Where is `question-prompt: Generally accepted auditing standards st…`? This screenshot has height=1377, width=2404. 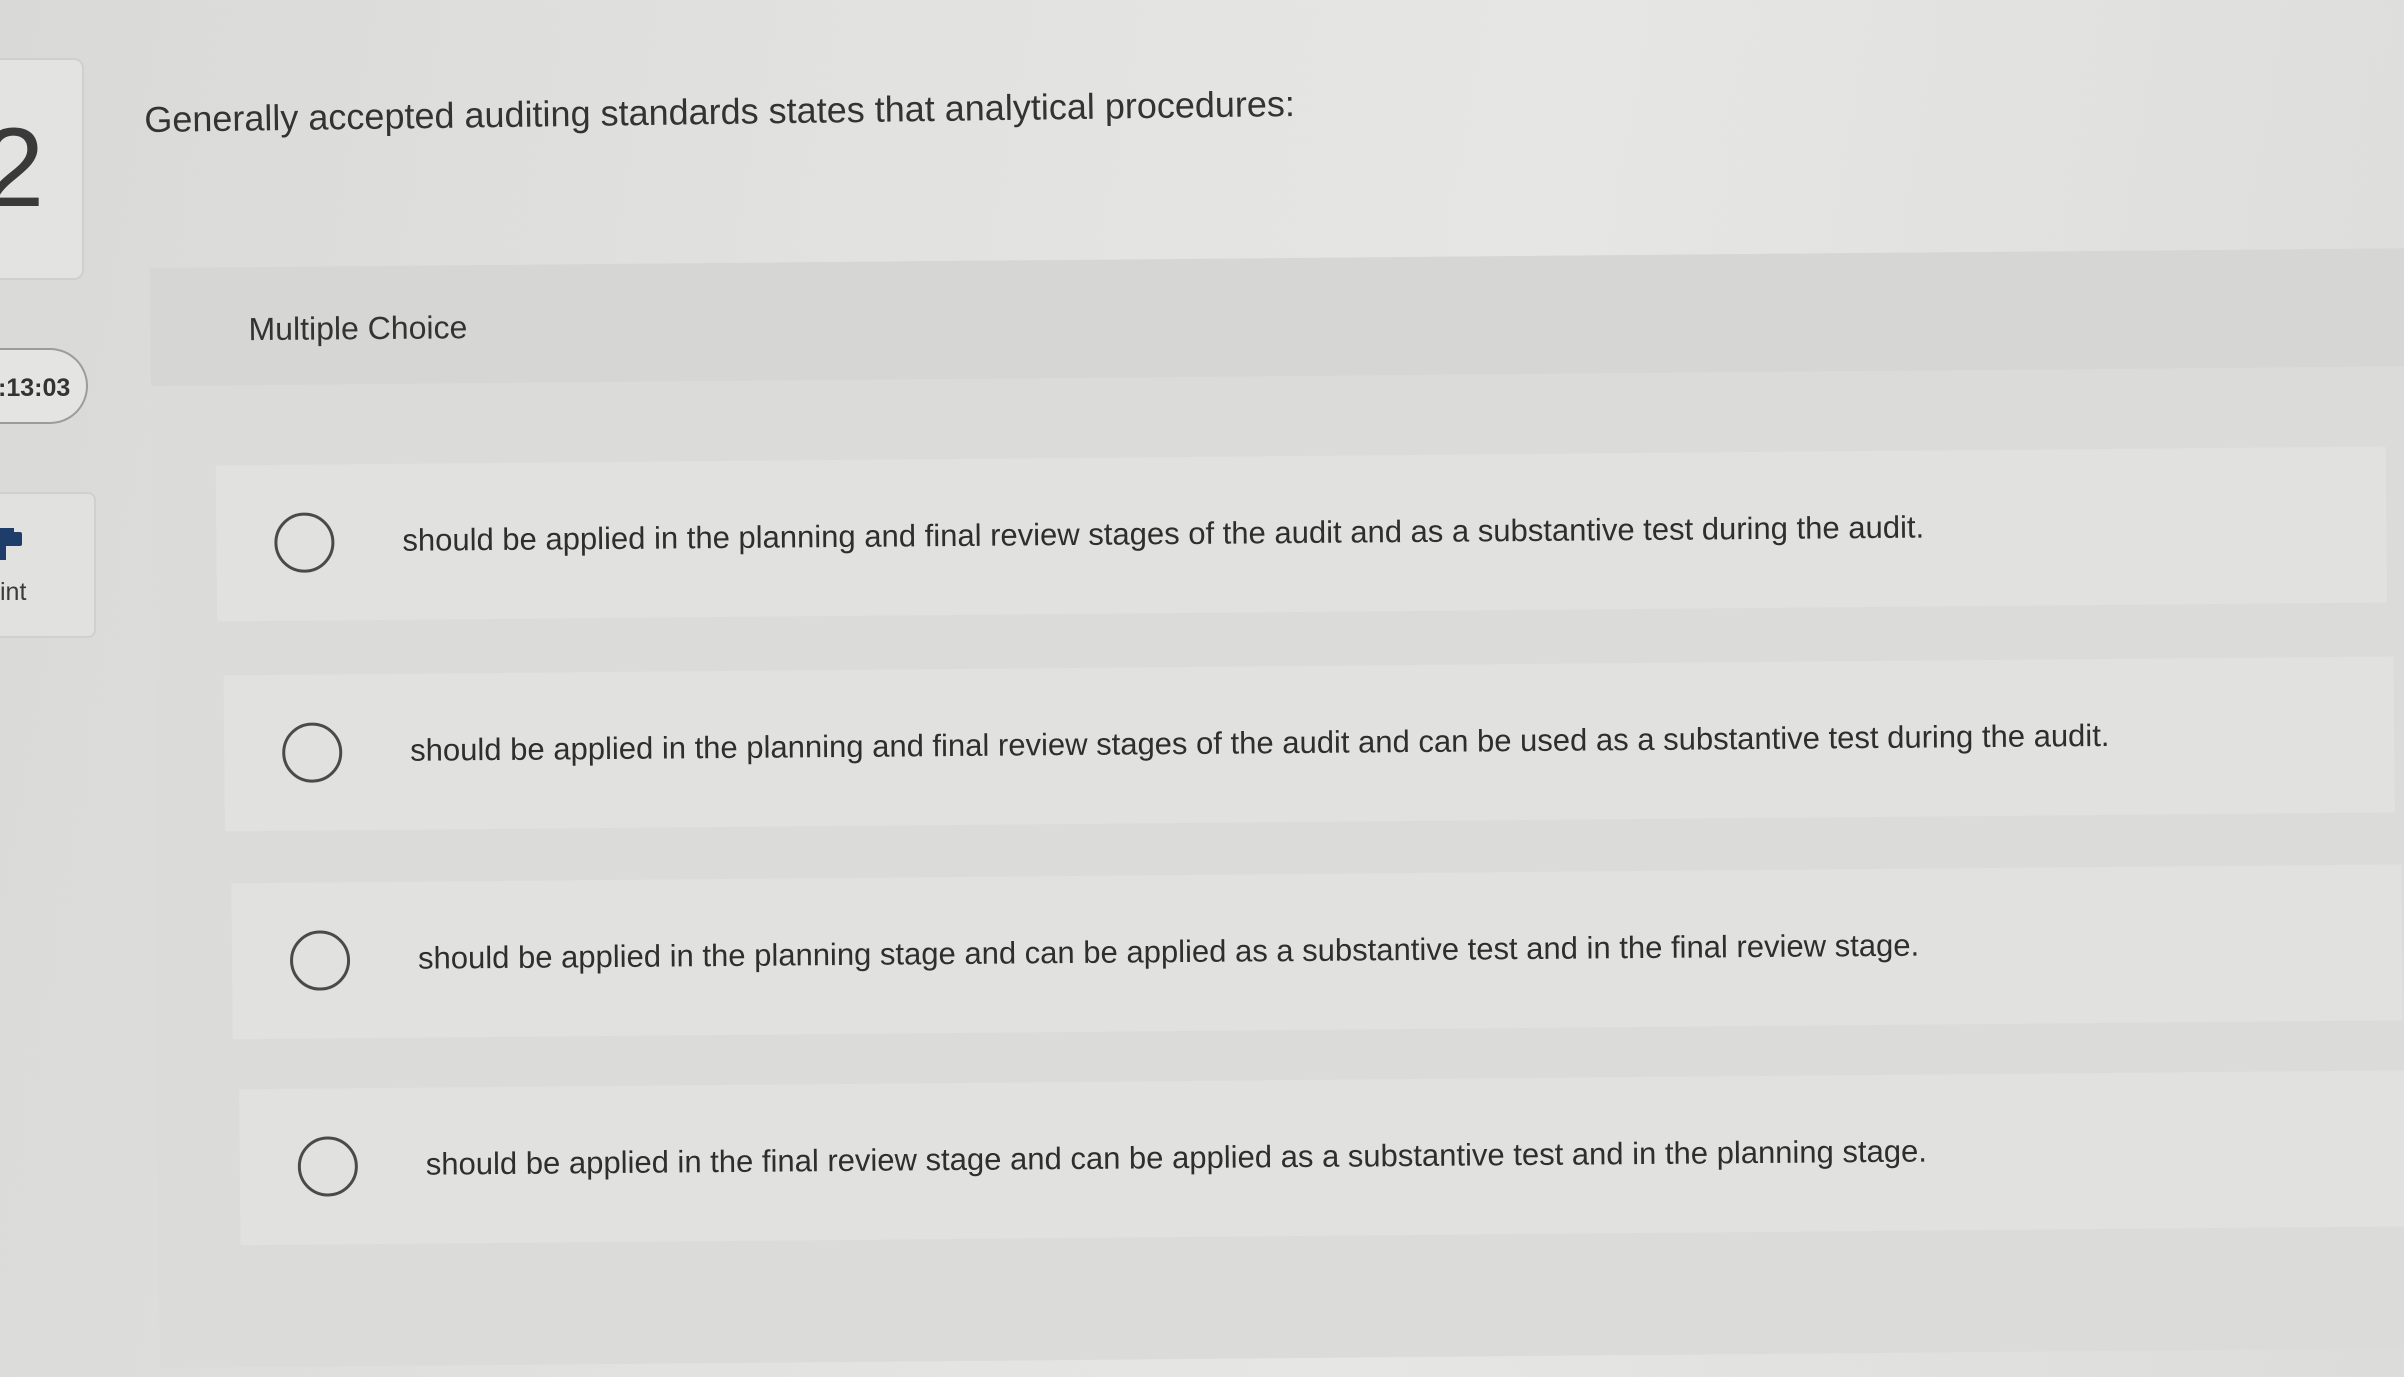 question-prompt: Generally accepted auditing standards st… is located at coordinates (720, 111).